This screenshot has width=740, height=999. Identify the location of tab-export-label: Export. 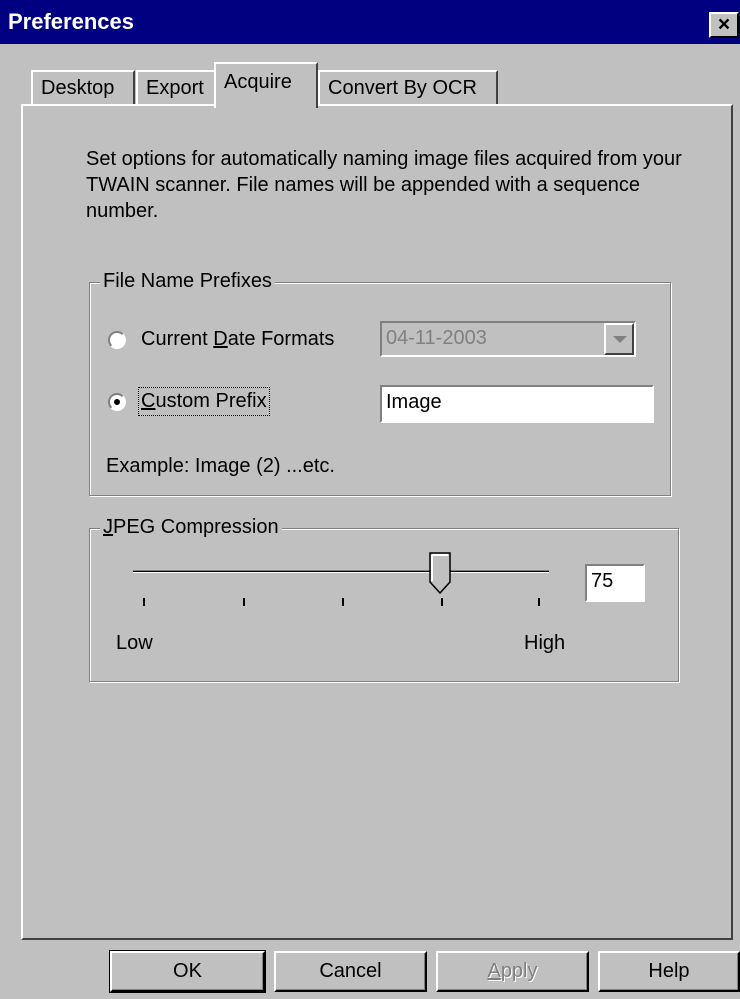
(175, 88).